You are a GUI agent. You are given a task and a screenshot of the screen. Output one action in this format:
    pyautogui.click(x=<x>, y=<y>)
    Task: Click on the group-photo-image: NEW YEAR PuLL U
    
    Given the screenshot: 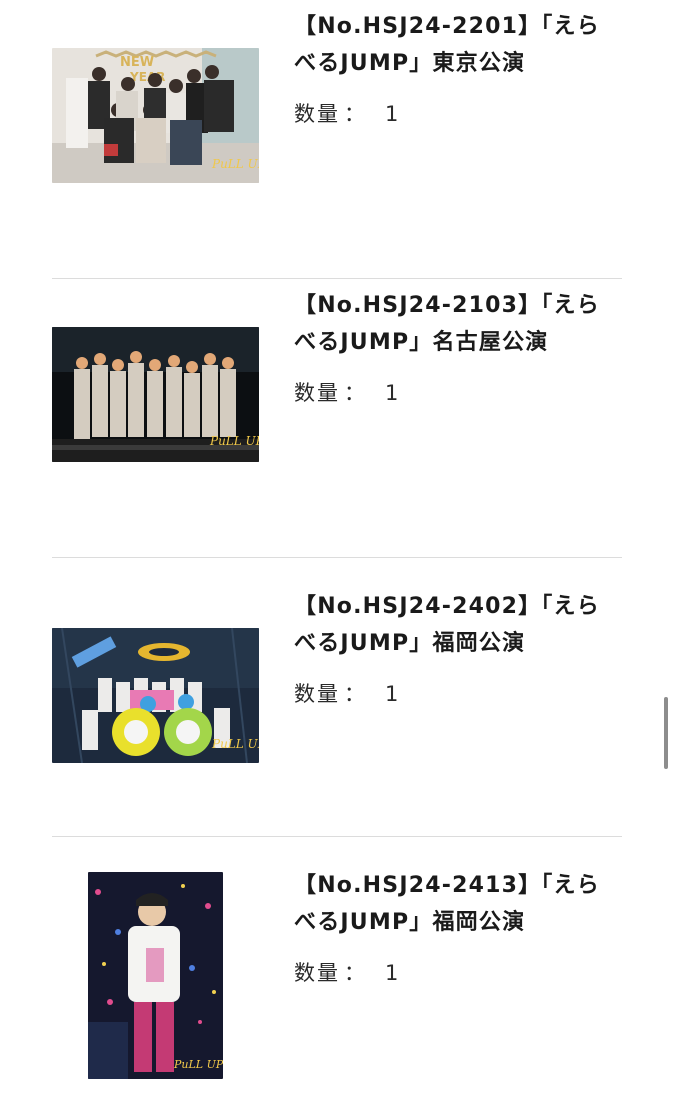 What is the action you would take?
    pyautogui.click(x=155, y=115)
    